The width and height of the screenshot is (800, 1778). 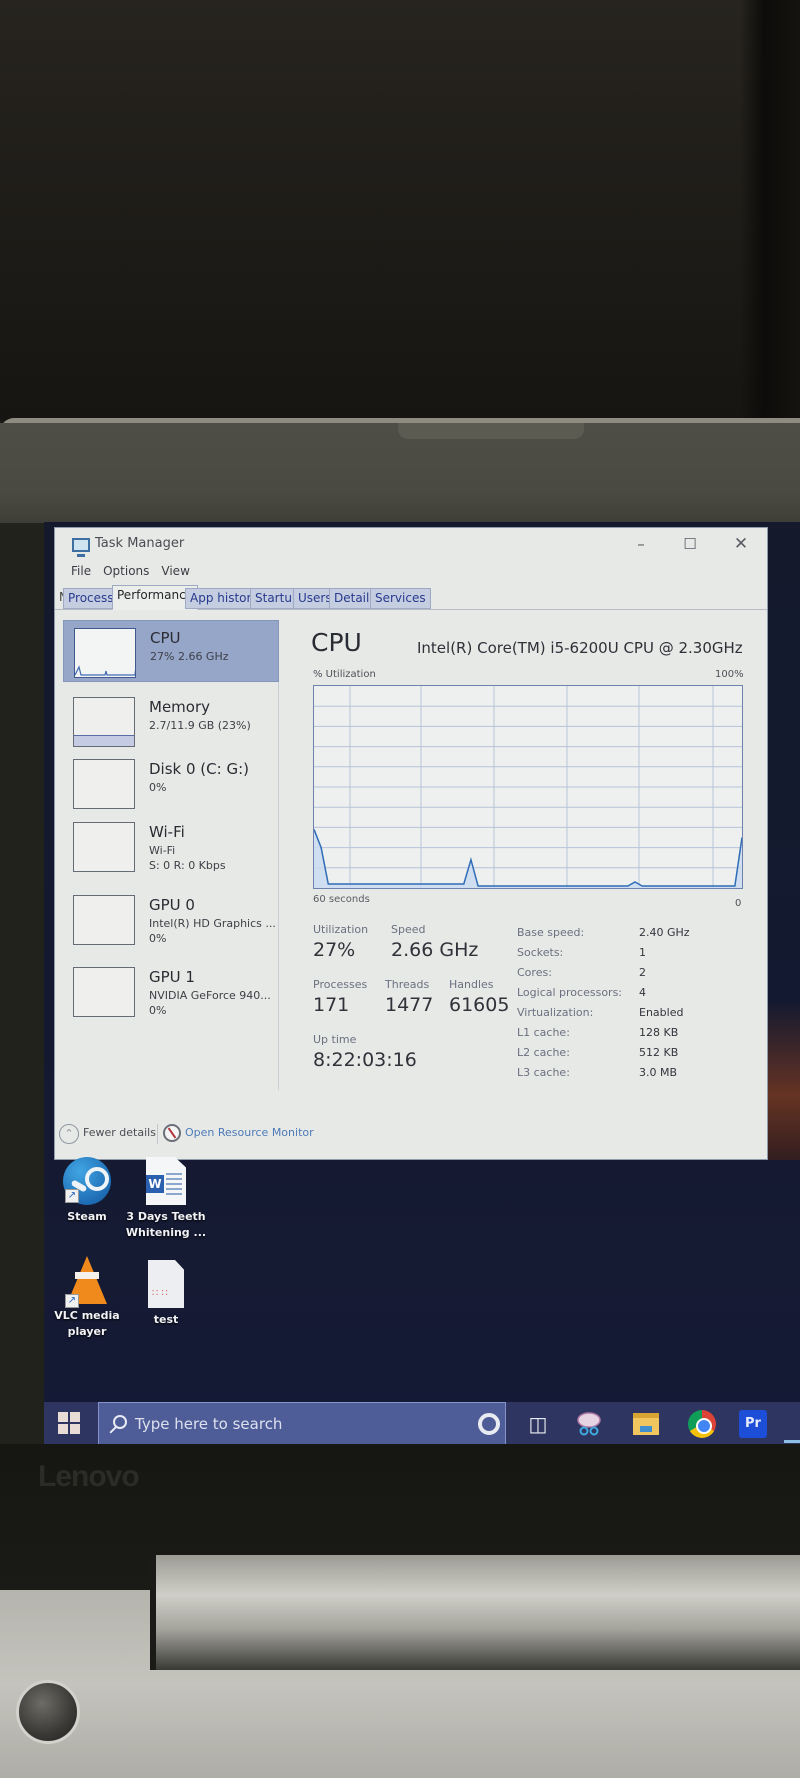 What do you see at coordinates (538, 1424) in the screenshot?
I see `task-view-icon: ◫` at bounding box center [538, 1424].